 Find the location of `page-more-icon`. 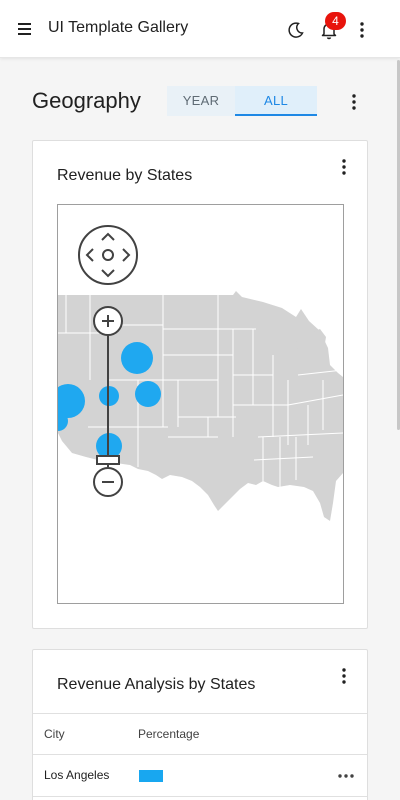

page-more-icon is located at coordinates (354, 102).